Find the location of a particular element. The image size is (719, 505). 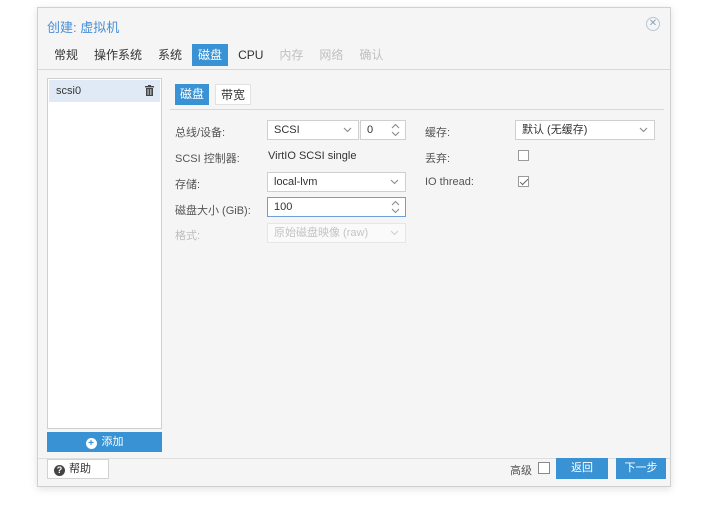

add-disk-button: + 添加 is located at coordinates (104, 442).